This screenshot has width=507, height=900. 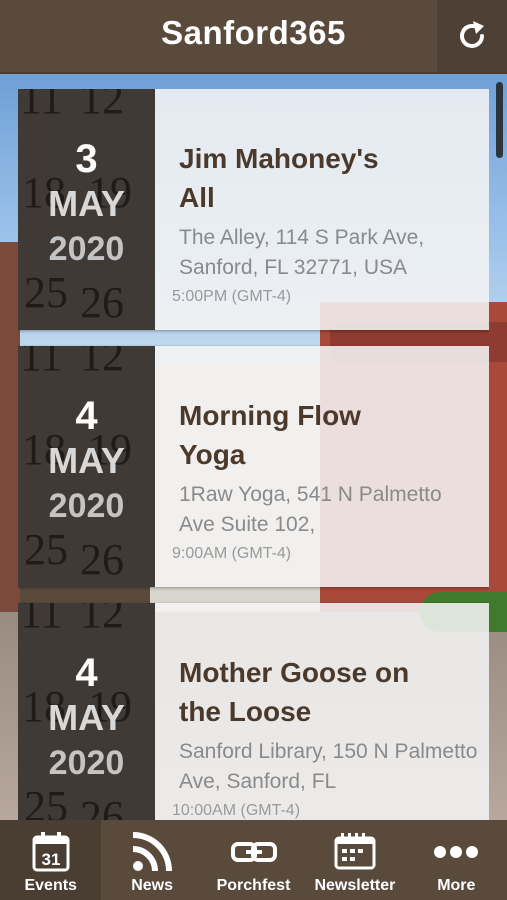 I want to click on event-day: 3, so click(x=86, y=159).